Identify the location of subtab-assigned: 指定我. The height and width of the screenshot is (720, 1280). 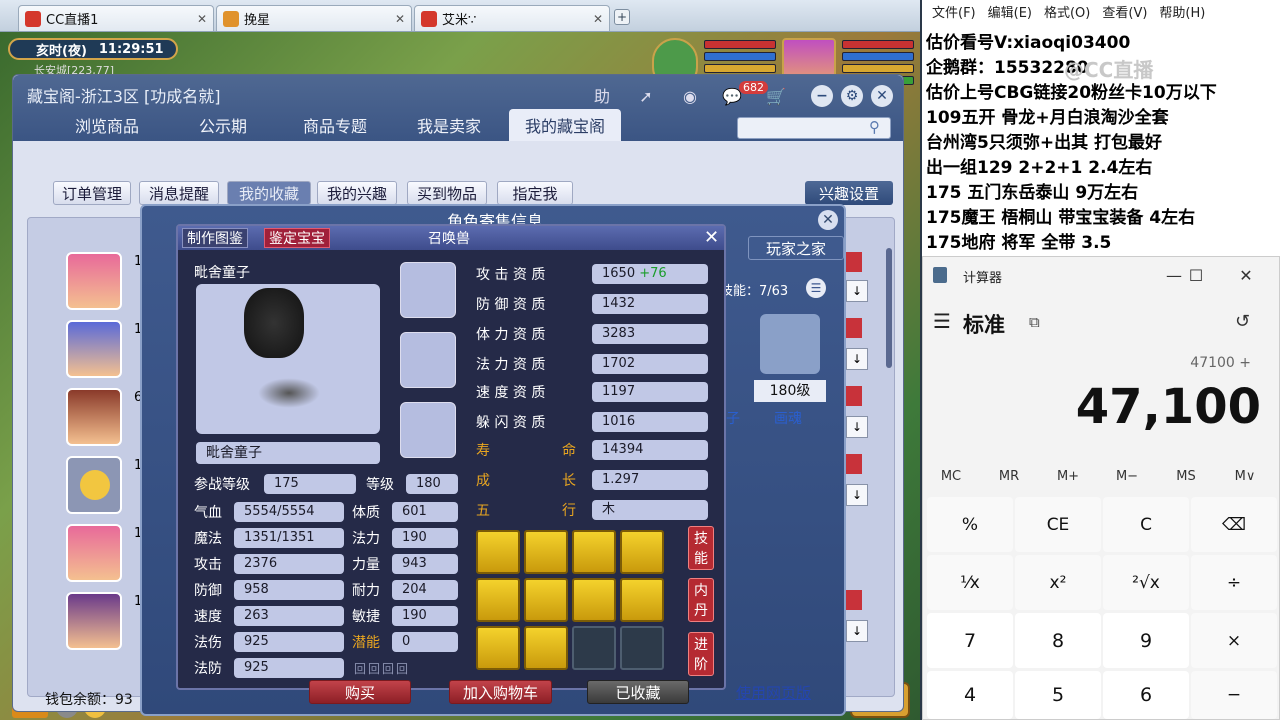
(535, 193).